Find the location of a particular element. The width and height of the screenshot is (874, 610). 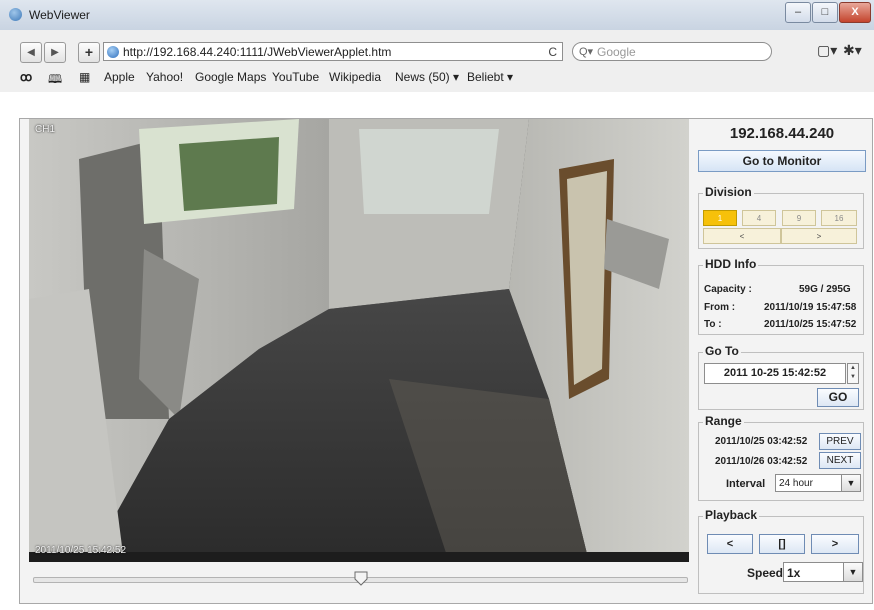

forward-button: ▶ is located at coordinates (55, 52).